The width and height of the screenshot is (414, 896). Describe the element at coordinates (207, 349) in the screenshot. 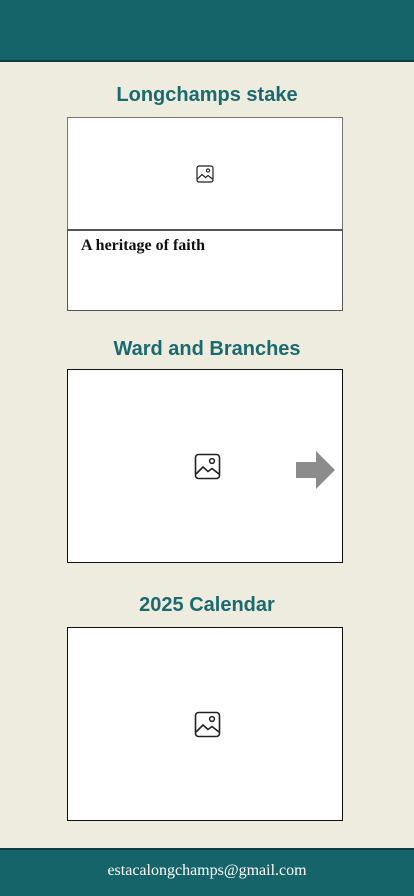

I see `section-title-ward-and-branches: Ward and Branches` at that location.